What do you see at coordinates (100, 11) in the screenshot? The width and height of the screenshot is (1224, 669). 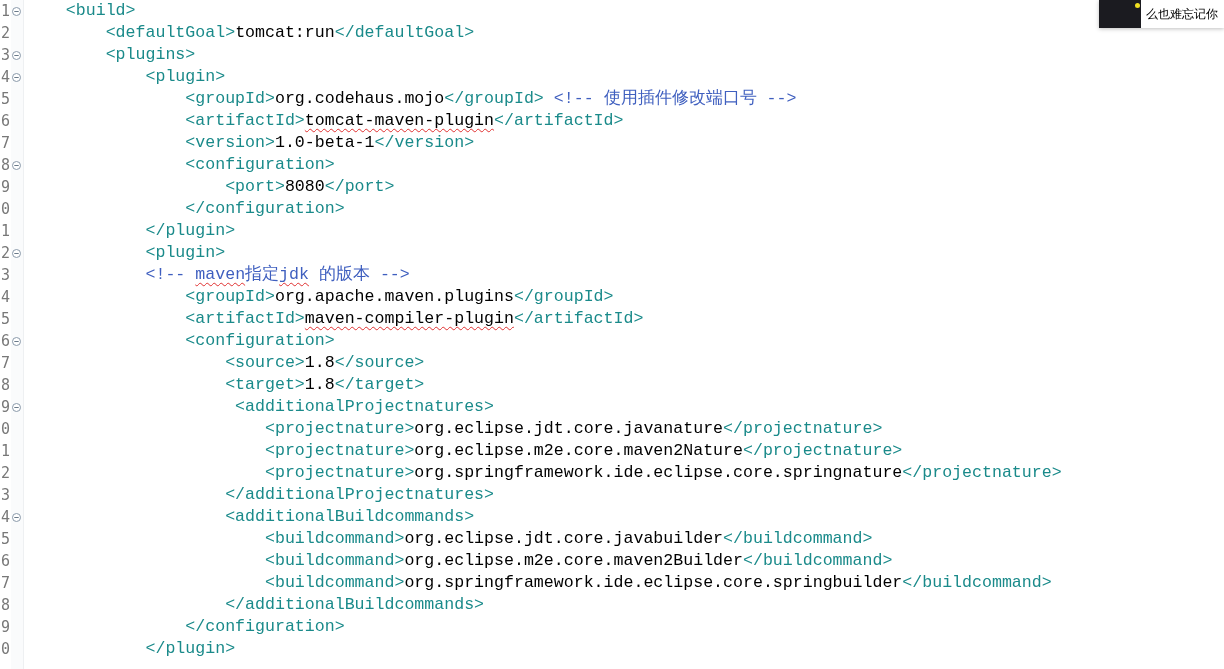 I see `code-line: <build>` at bounding box center [100, 11].